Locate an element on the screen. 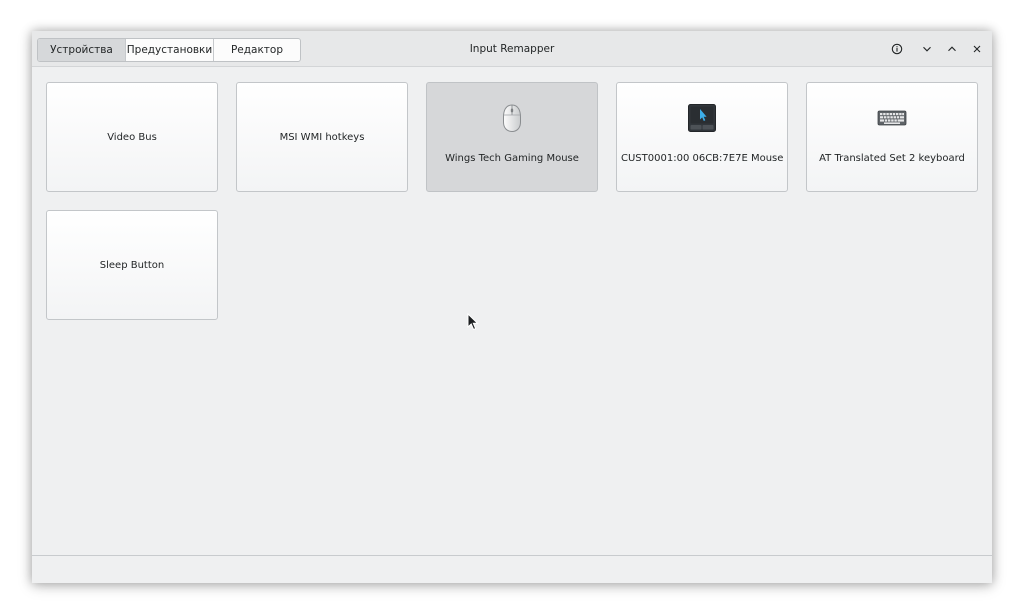  device-label: MSI WMI hotkeys is located at coordinates (322, 137).